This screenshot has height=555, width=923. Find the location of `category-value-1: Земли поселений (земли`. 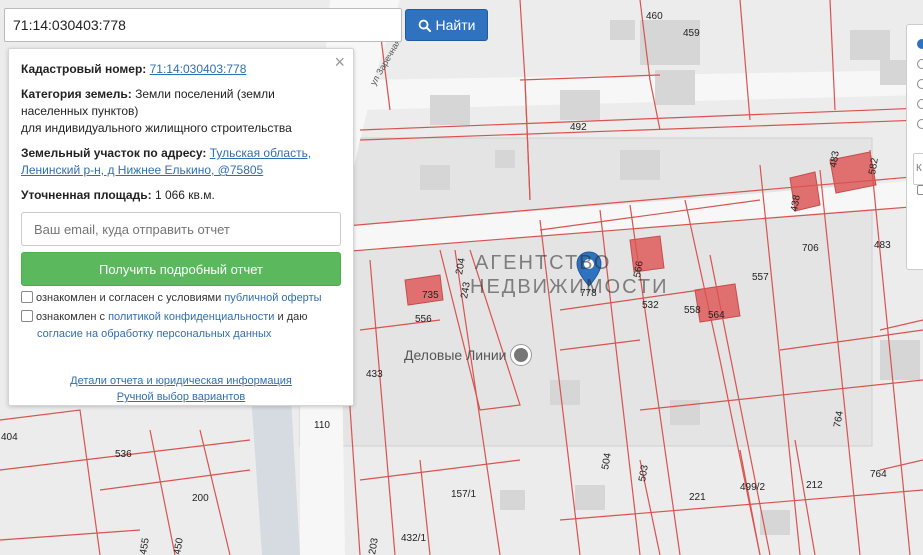

category-value-1: Земли поселений (земли is located at coordinates (205, 94).